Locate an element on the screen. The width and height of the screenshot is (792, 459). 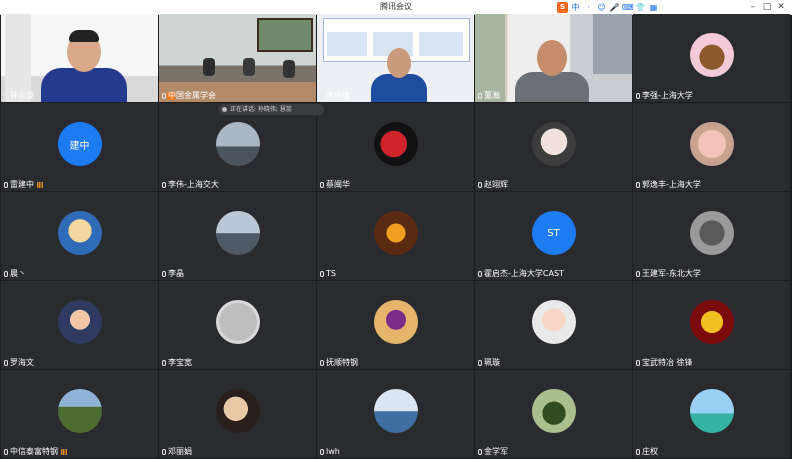
participant-name: 霍启杰-上海大学CAST is located at coordinates (521, 274).